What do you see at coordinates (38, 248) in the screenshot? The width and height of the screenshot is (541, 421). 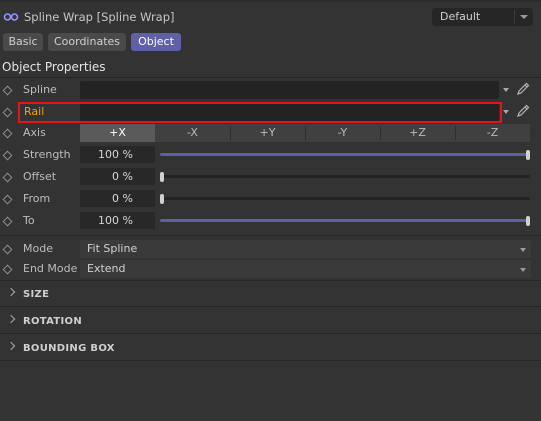 I see `mode-label: Mode` at bounding box center [38, 248].